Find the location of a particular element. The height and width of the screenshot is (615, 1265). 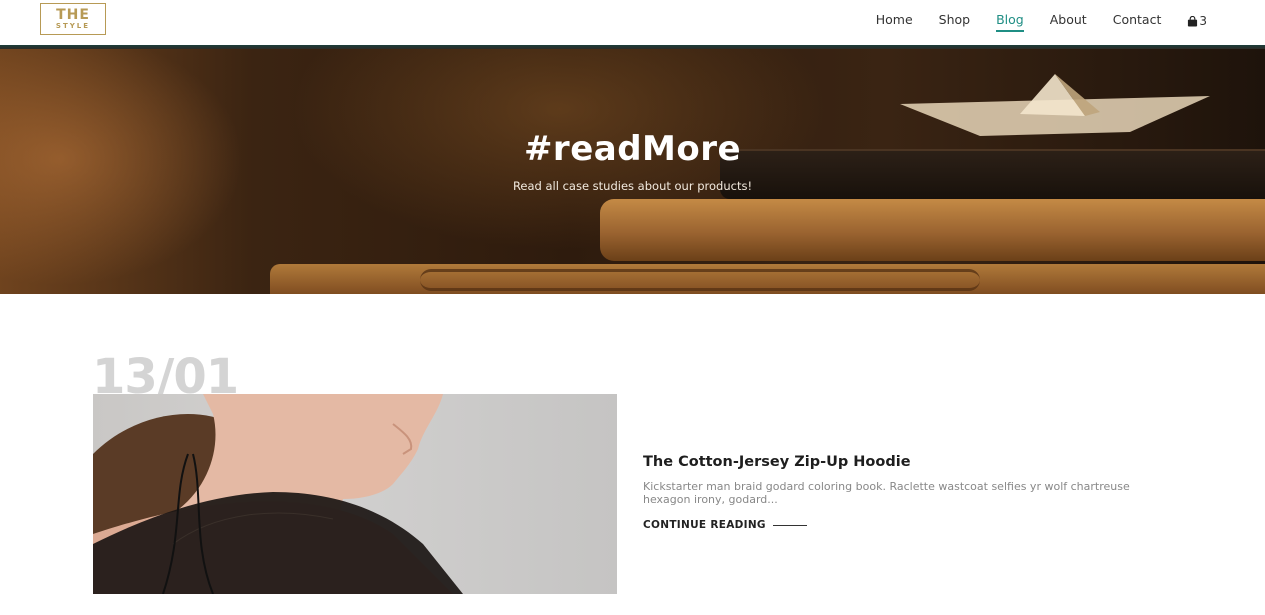

brand-logo: THE STYLE is located at coordinates (73, 19).